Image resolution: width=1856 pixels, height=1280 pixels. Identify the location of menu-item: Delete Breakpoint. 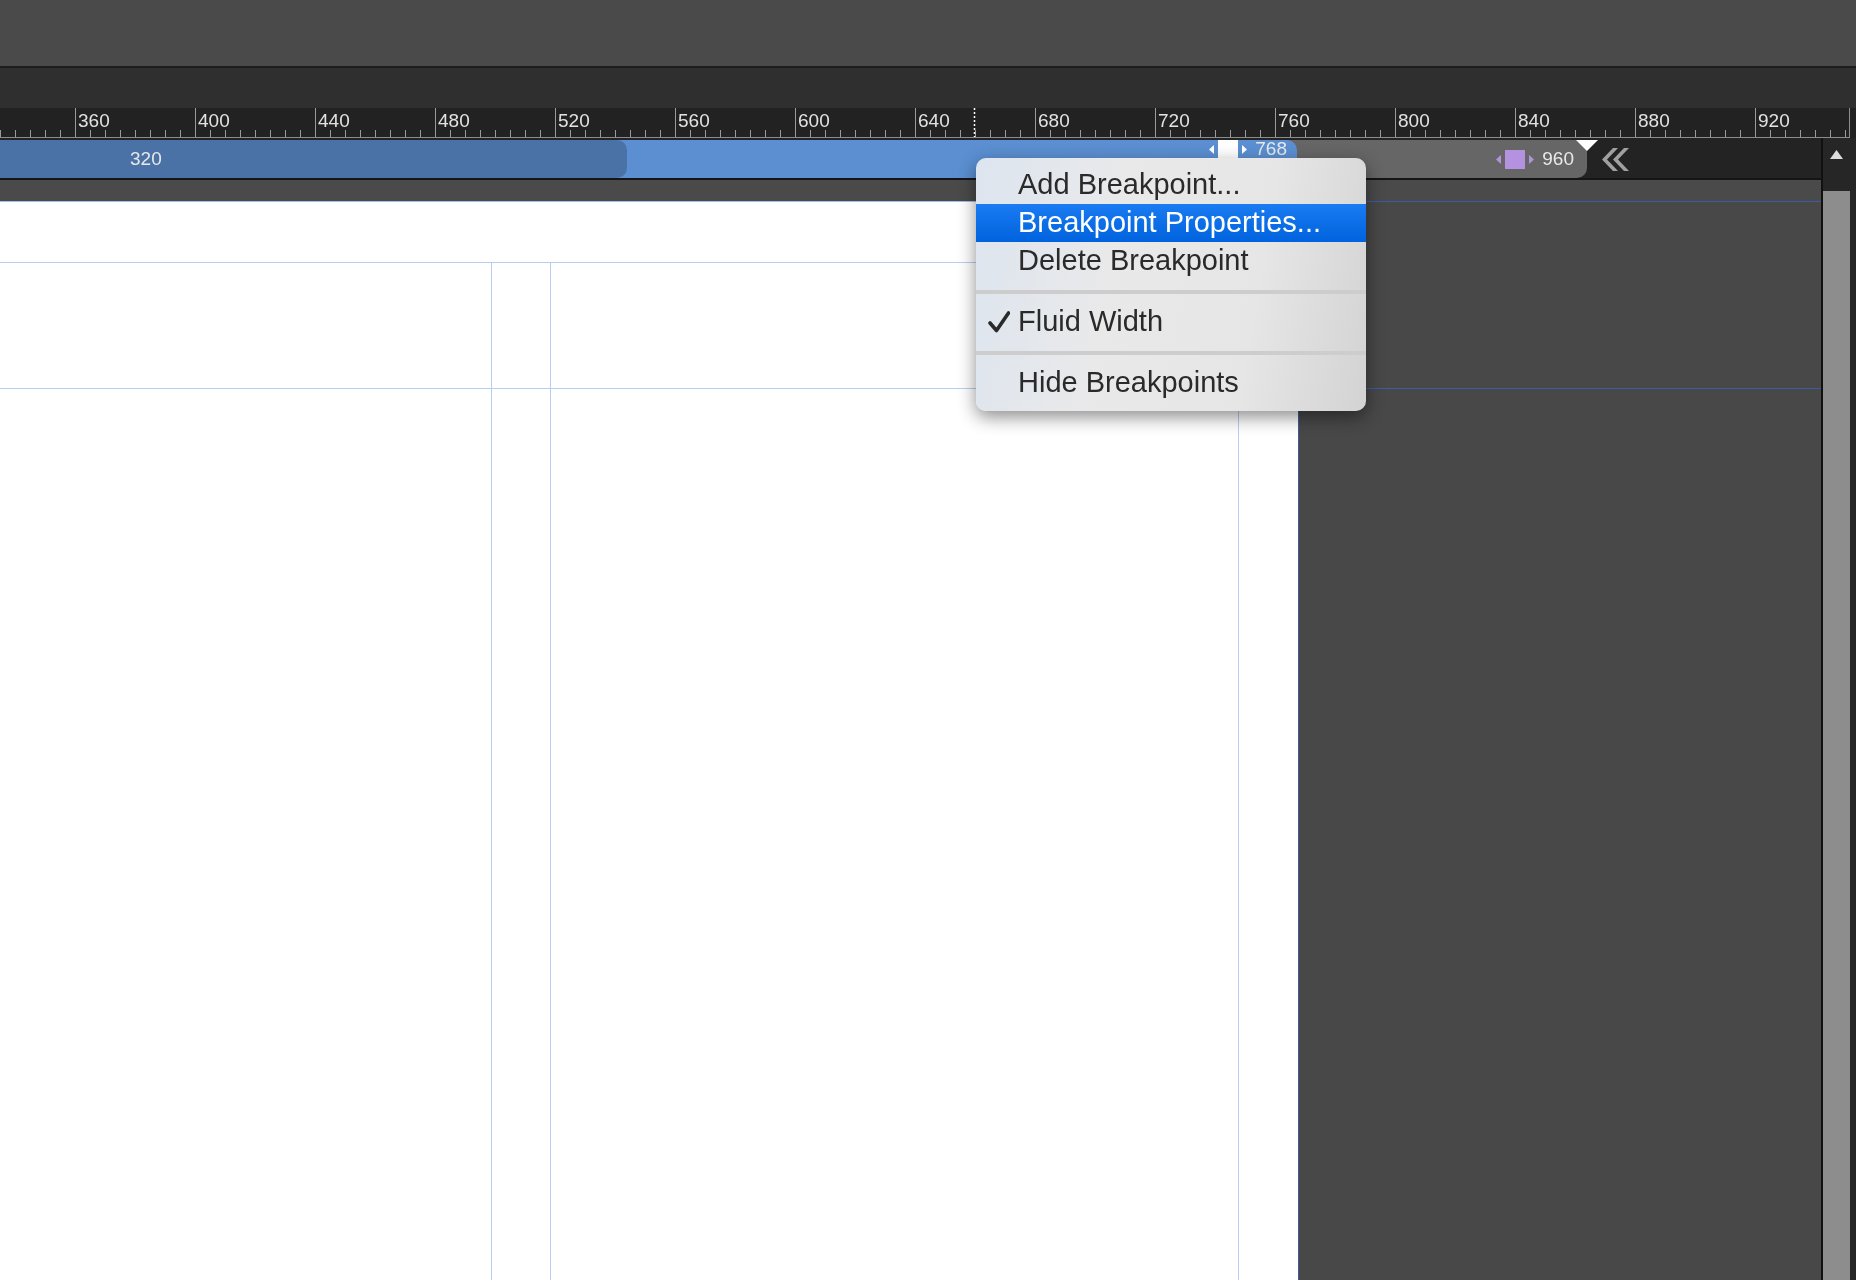
(1171, 261).